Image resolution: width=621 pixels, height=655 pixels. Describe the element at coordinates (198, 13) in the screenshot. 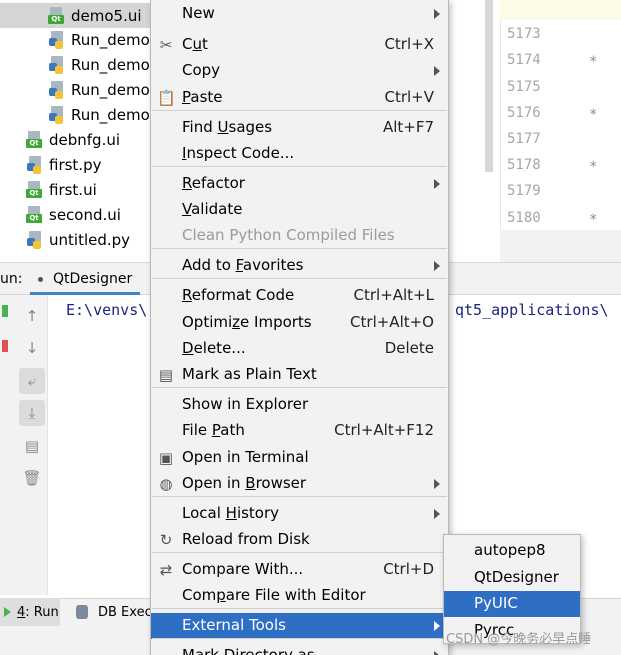

I see `menu-item-label: New` at that location.